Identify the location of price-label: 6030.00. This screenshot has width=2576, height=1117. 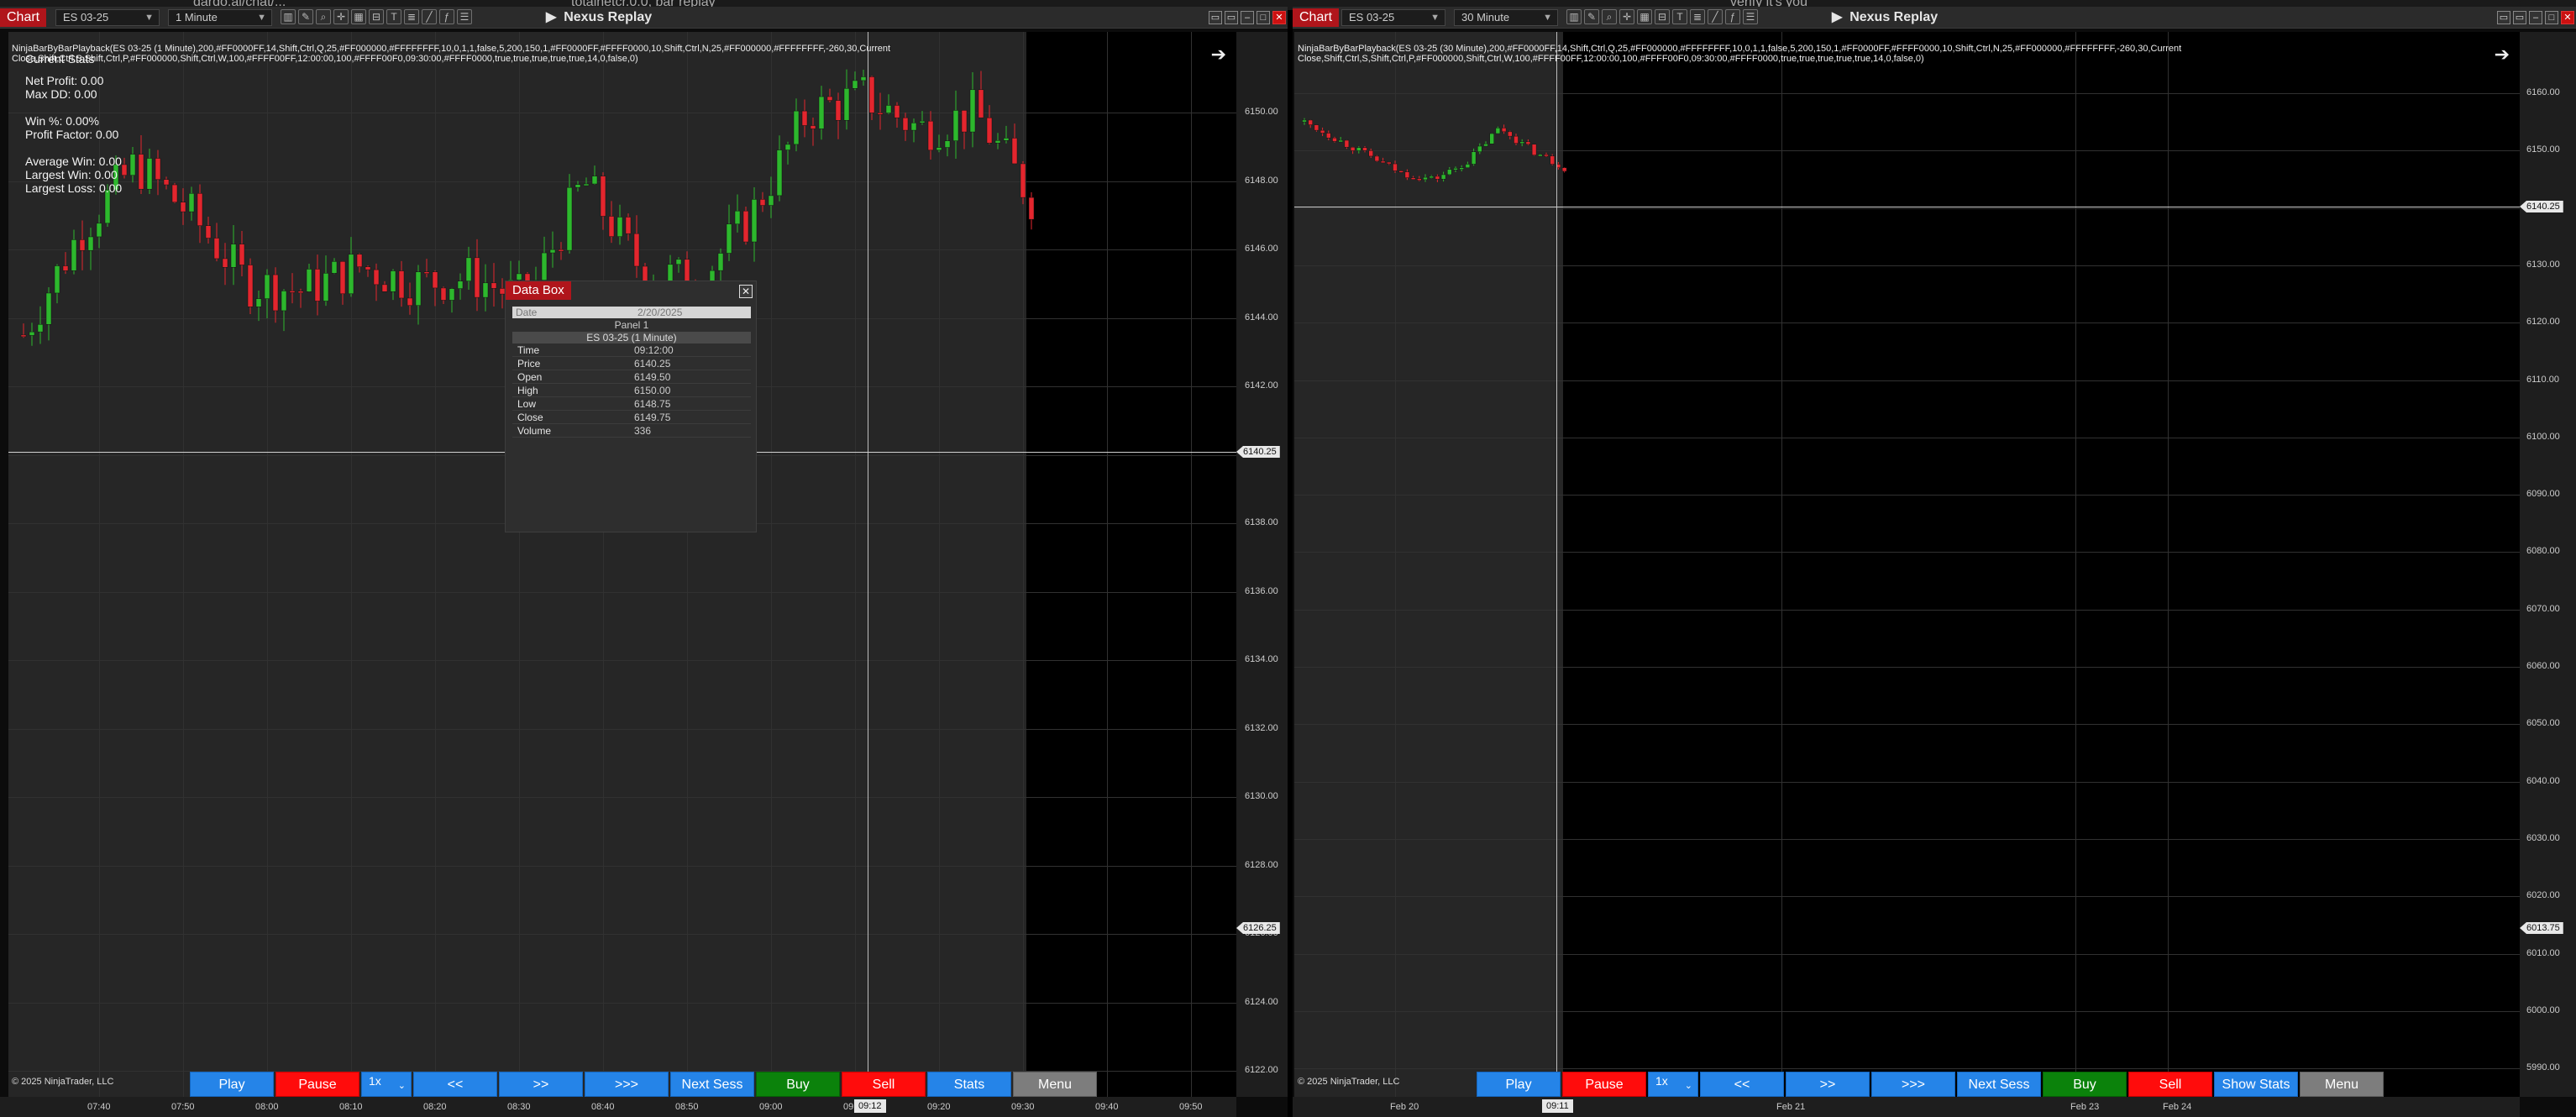
(2543, 838).